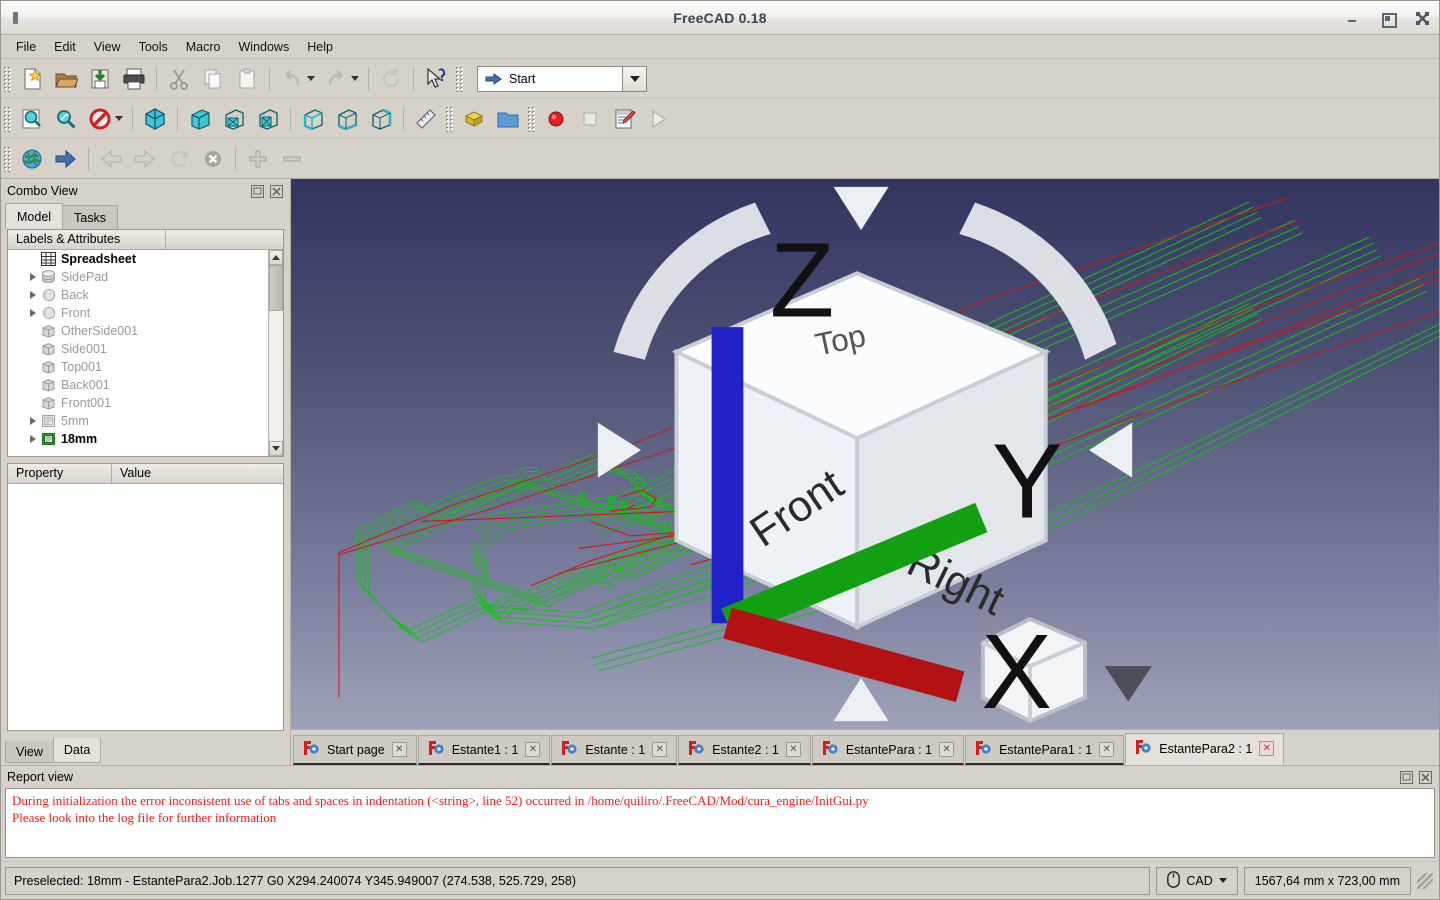  What do you see at coordinates (145, 331) in the screenshot?
I see `tree-item-otherside001: OtherSide001` at bounding box center [145, 331].